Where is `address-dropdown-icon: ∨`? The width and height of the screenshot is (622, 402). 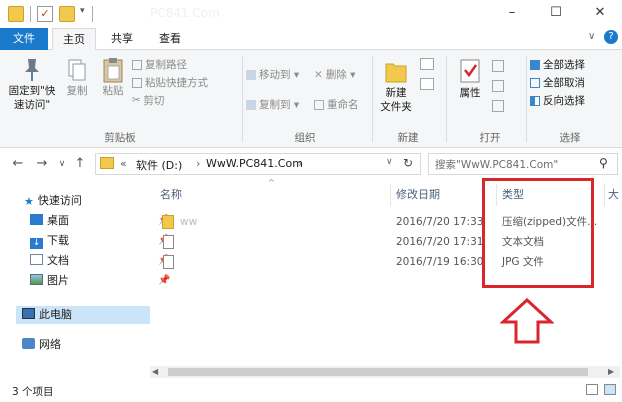 address-dropdown-icon: ∨ is located at coordinates (389, 162).